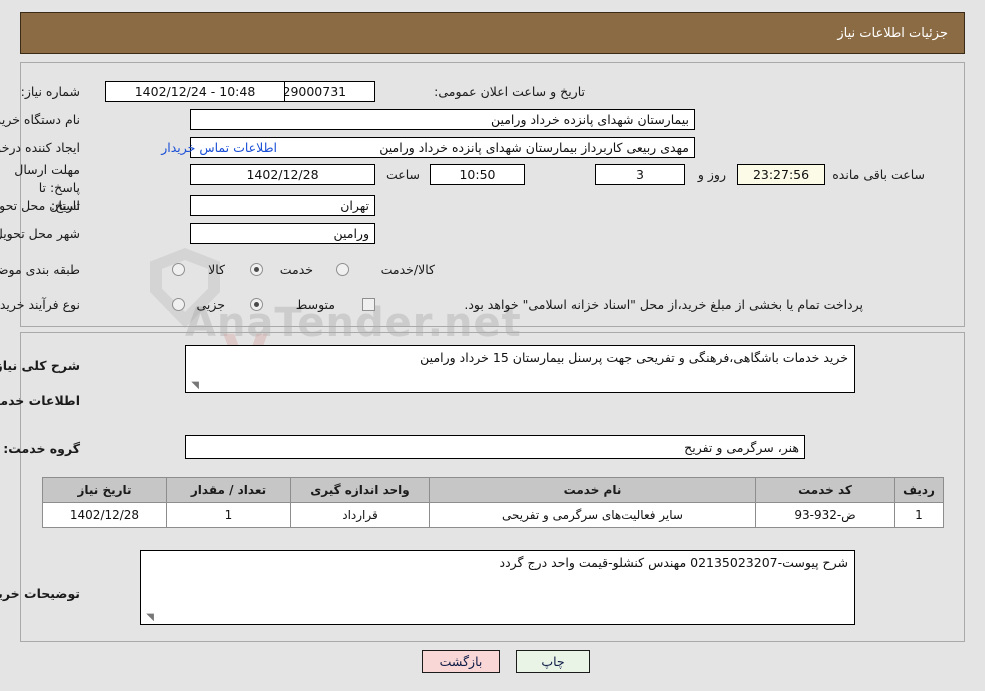 Image resolution: width=985 pixels, height=691 pixels. Describe the element at coordinates (296, 269) in the screenshot. I see `category-option-khedmat-label: خدمت` at that location.